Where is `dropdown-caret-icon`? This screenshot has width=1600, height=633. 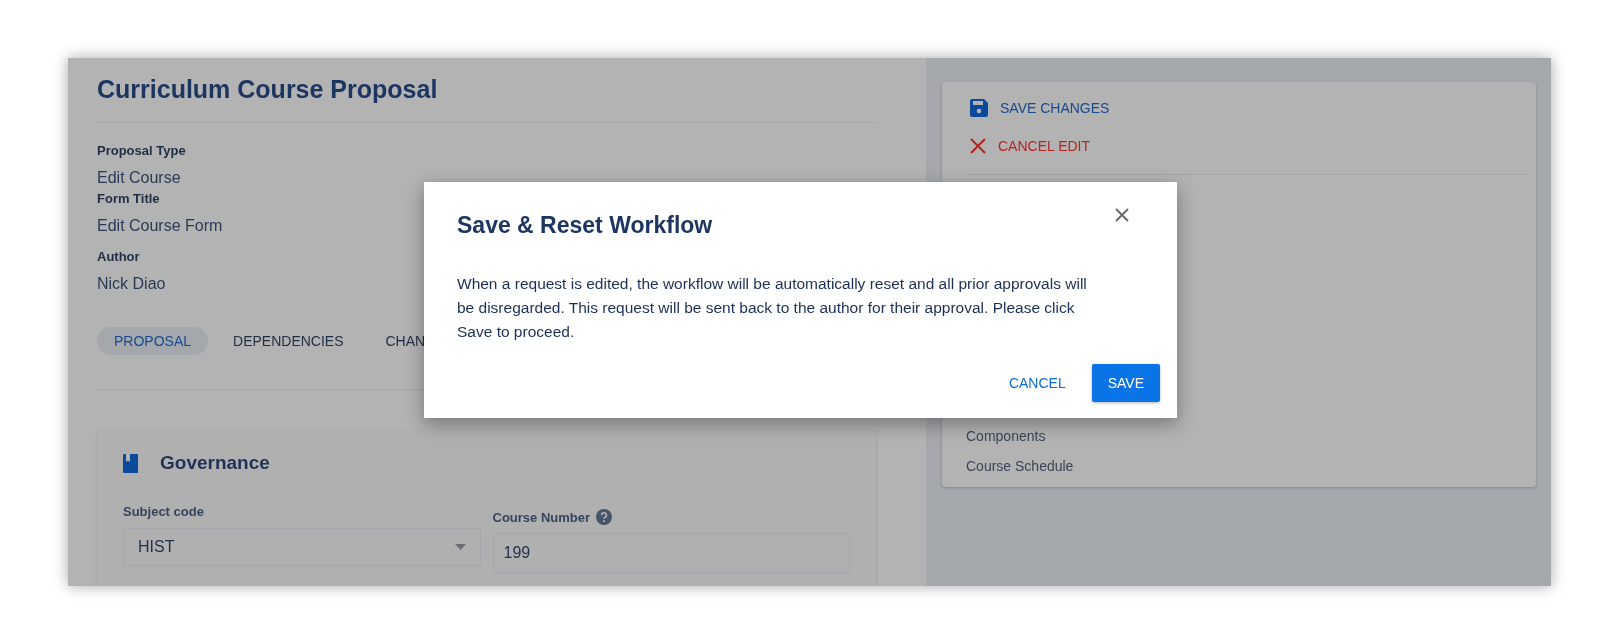
dropdown-caret-icon is located at coordinates (460, 547).